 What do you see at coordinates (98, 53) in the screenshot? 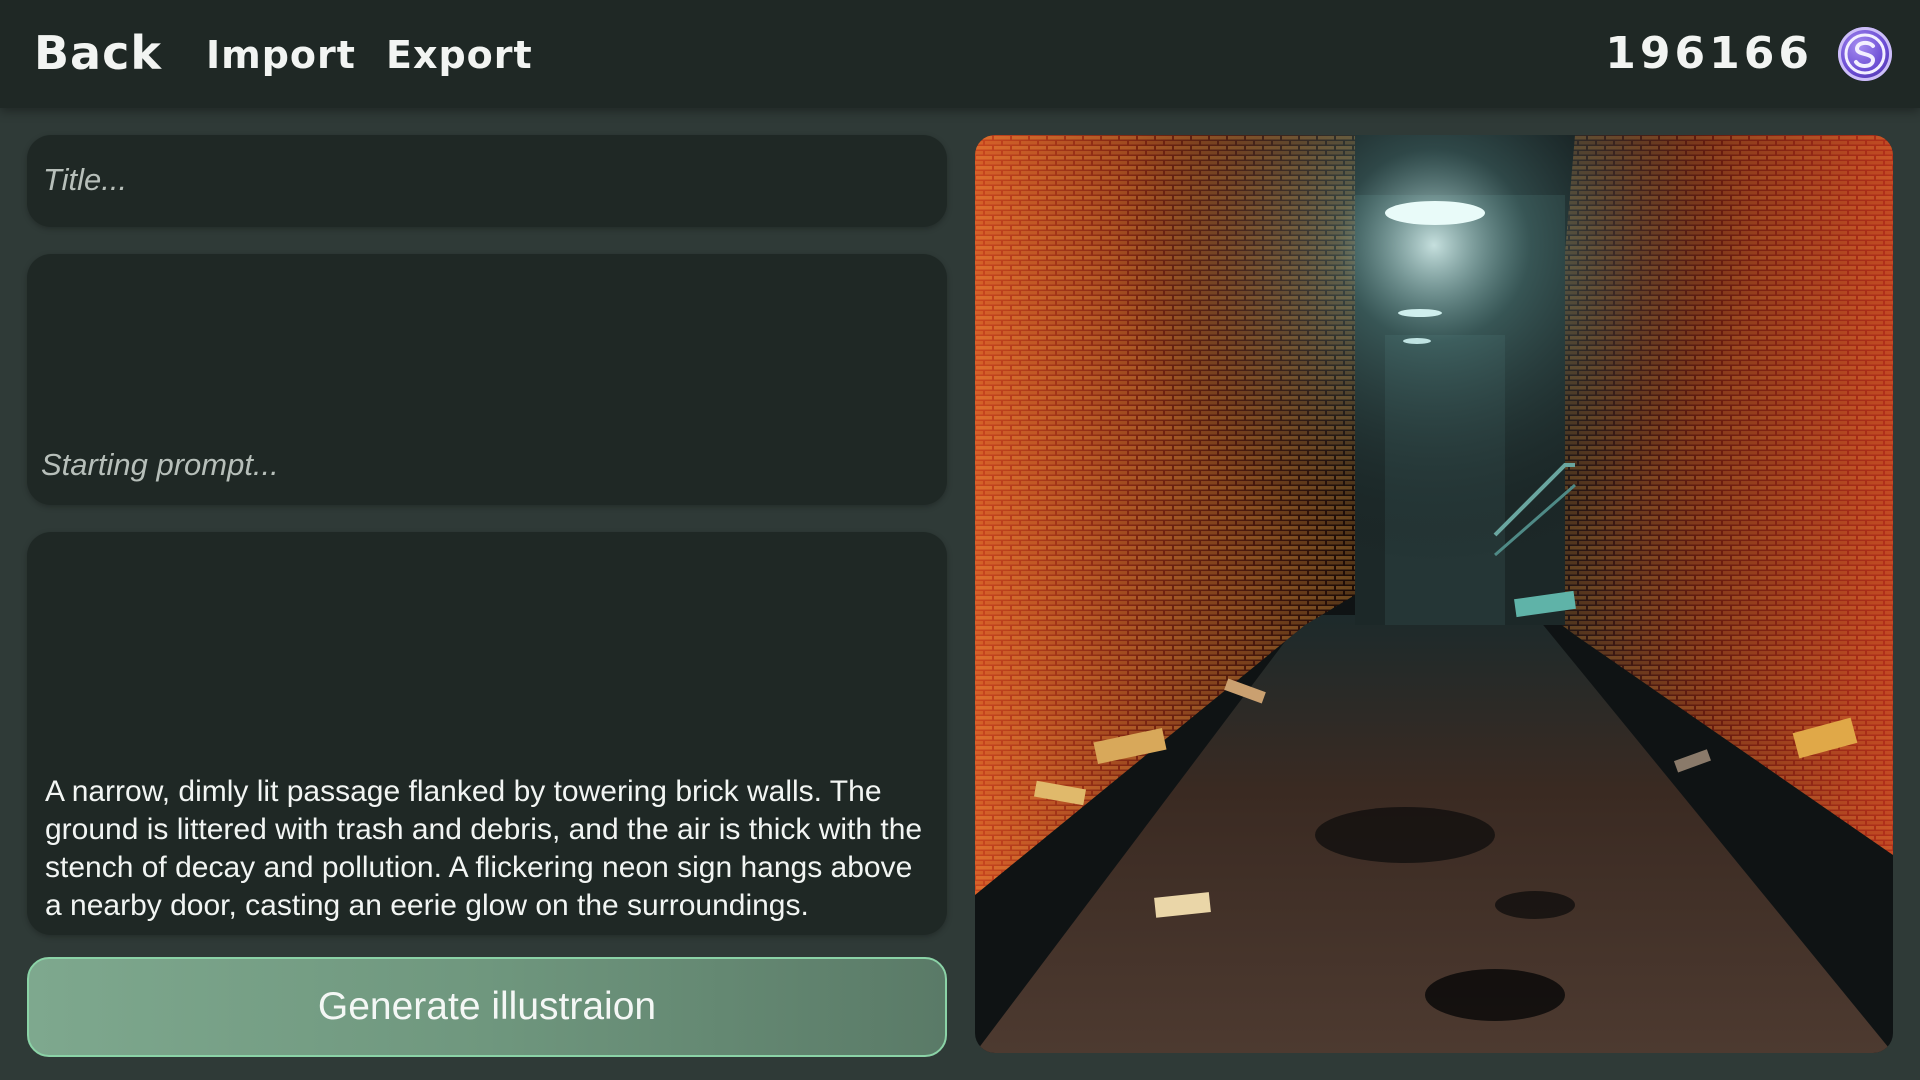
I see `back-button: Back` at bounding box center [98, 53].